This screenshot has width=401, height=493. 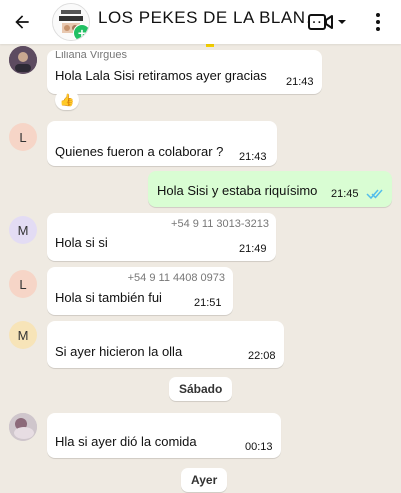 What do you see at coordinates (176, 278) in the screenshot?
I see `sender-name: +54 9 11 4408 0973` at bounding box center [176, 278].